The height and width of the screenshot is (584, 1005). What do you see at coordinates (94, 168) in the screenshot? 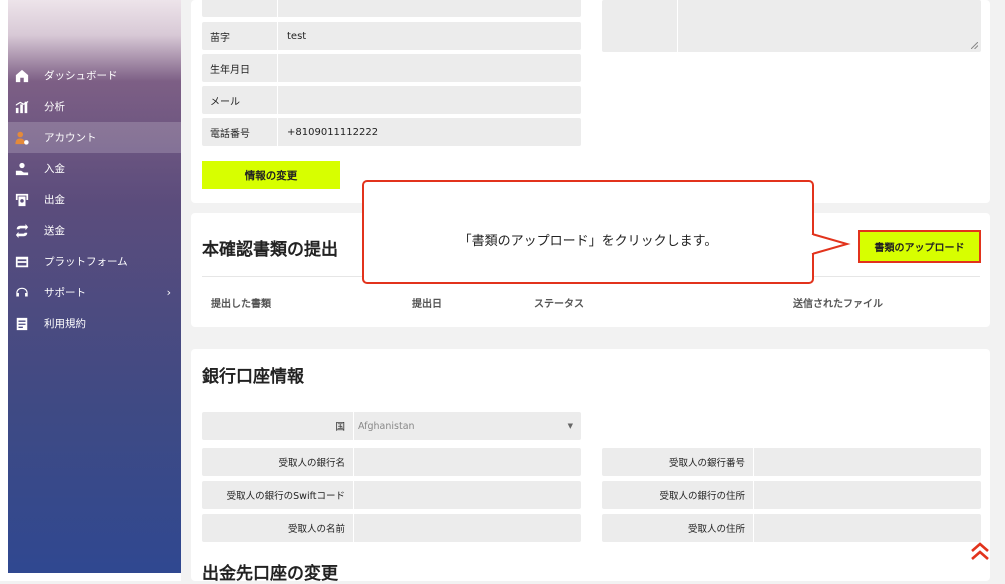
I see `sidebar-item-deposit: 入金` at bounding box center [94, 168].